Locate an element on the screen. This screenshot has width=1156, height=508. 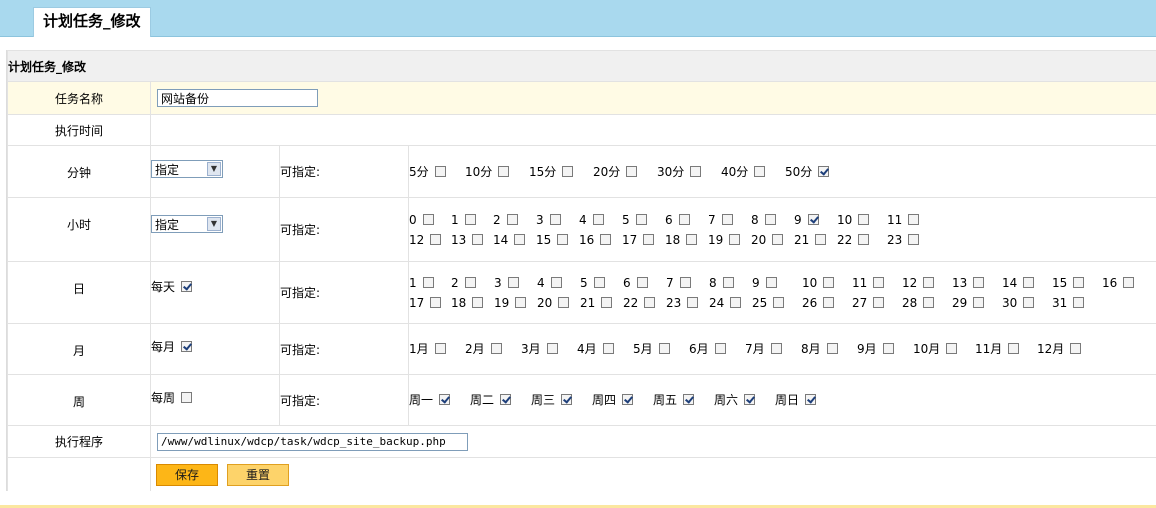
option-item: 22 is located at coordinates (862, 240).